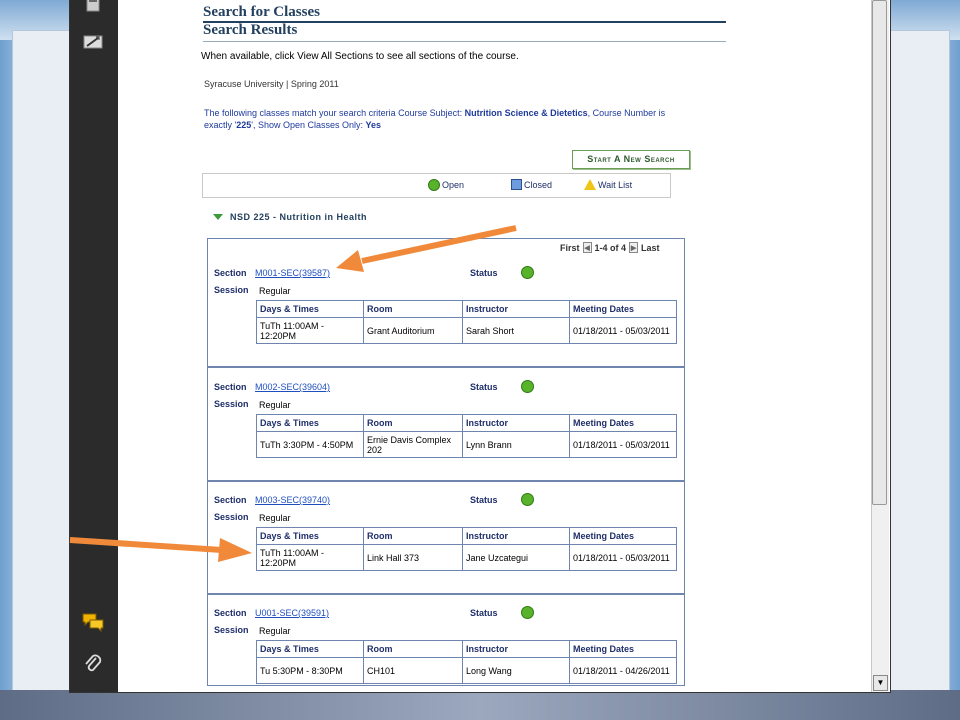  I want to click on section-link: M002-SEC(39604), so click(292, 387).